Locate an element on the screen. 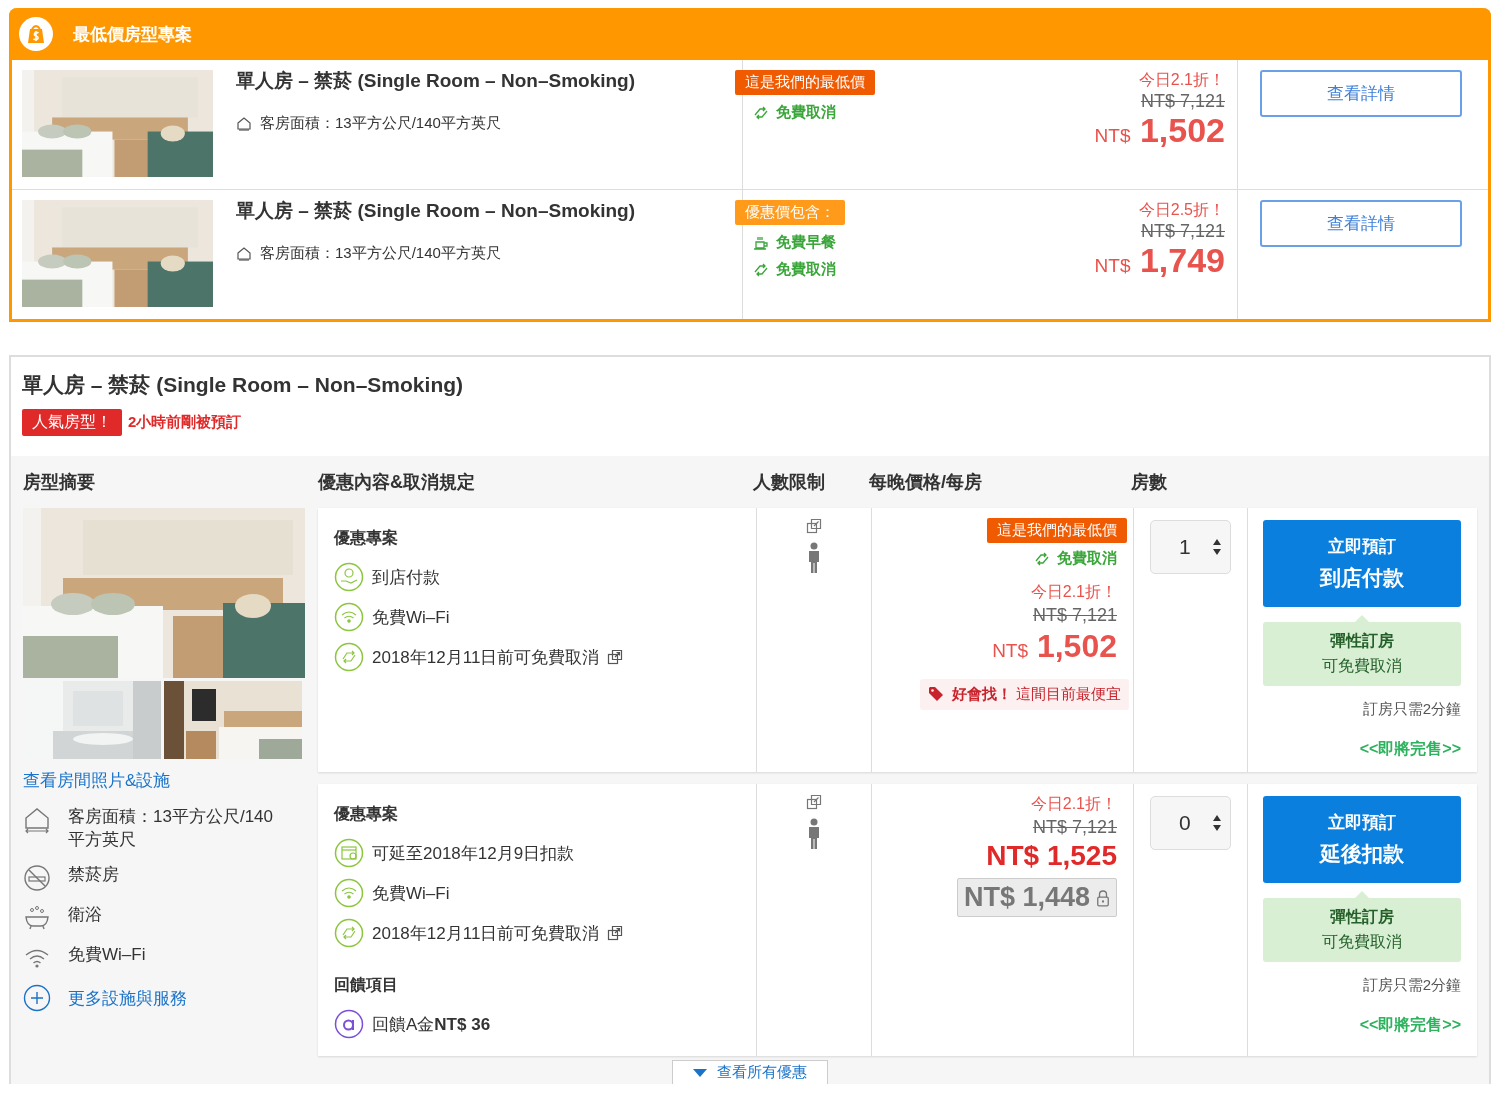  sale-price: NT$ 1,525 is located at coordinates (1051, 856).